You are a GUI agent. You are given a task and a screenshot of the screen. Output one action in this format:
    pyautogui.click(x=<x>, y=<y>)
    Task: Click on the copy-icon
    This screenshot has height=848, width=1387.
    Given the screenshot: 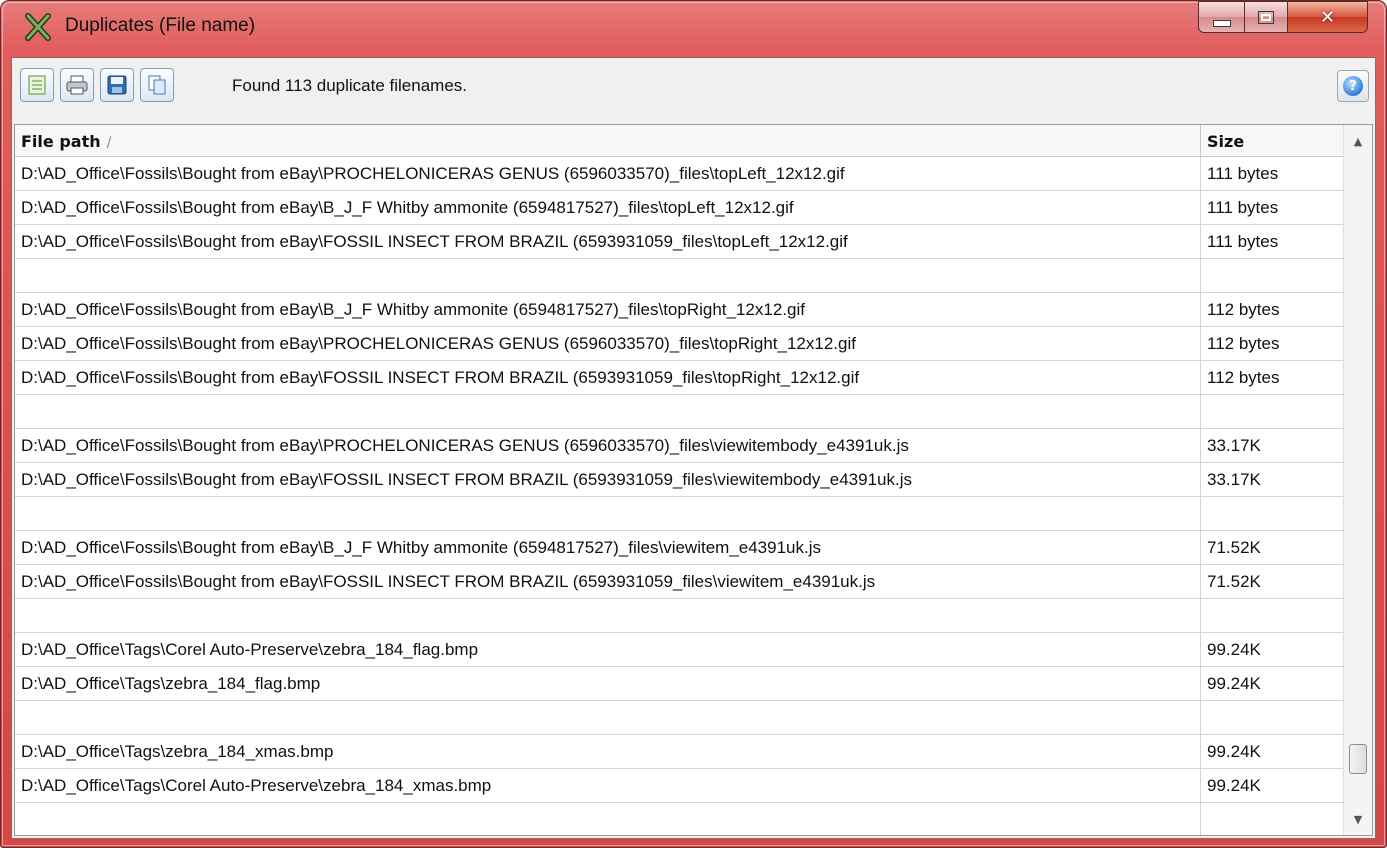 What is the action you would take?
    pyautogui.click(x=157, y=85)
    